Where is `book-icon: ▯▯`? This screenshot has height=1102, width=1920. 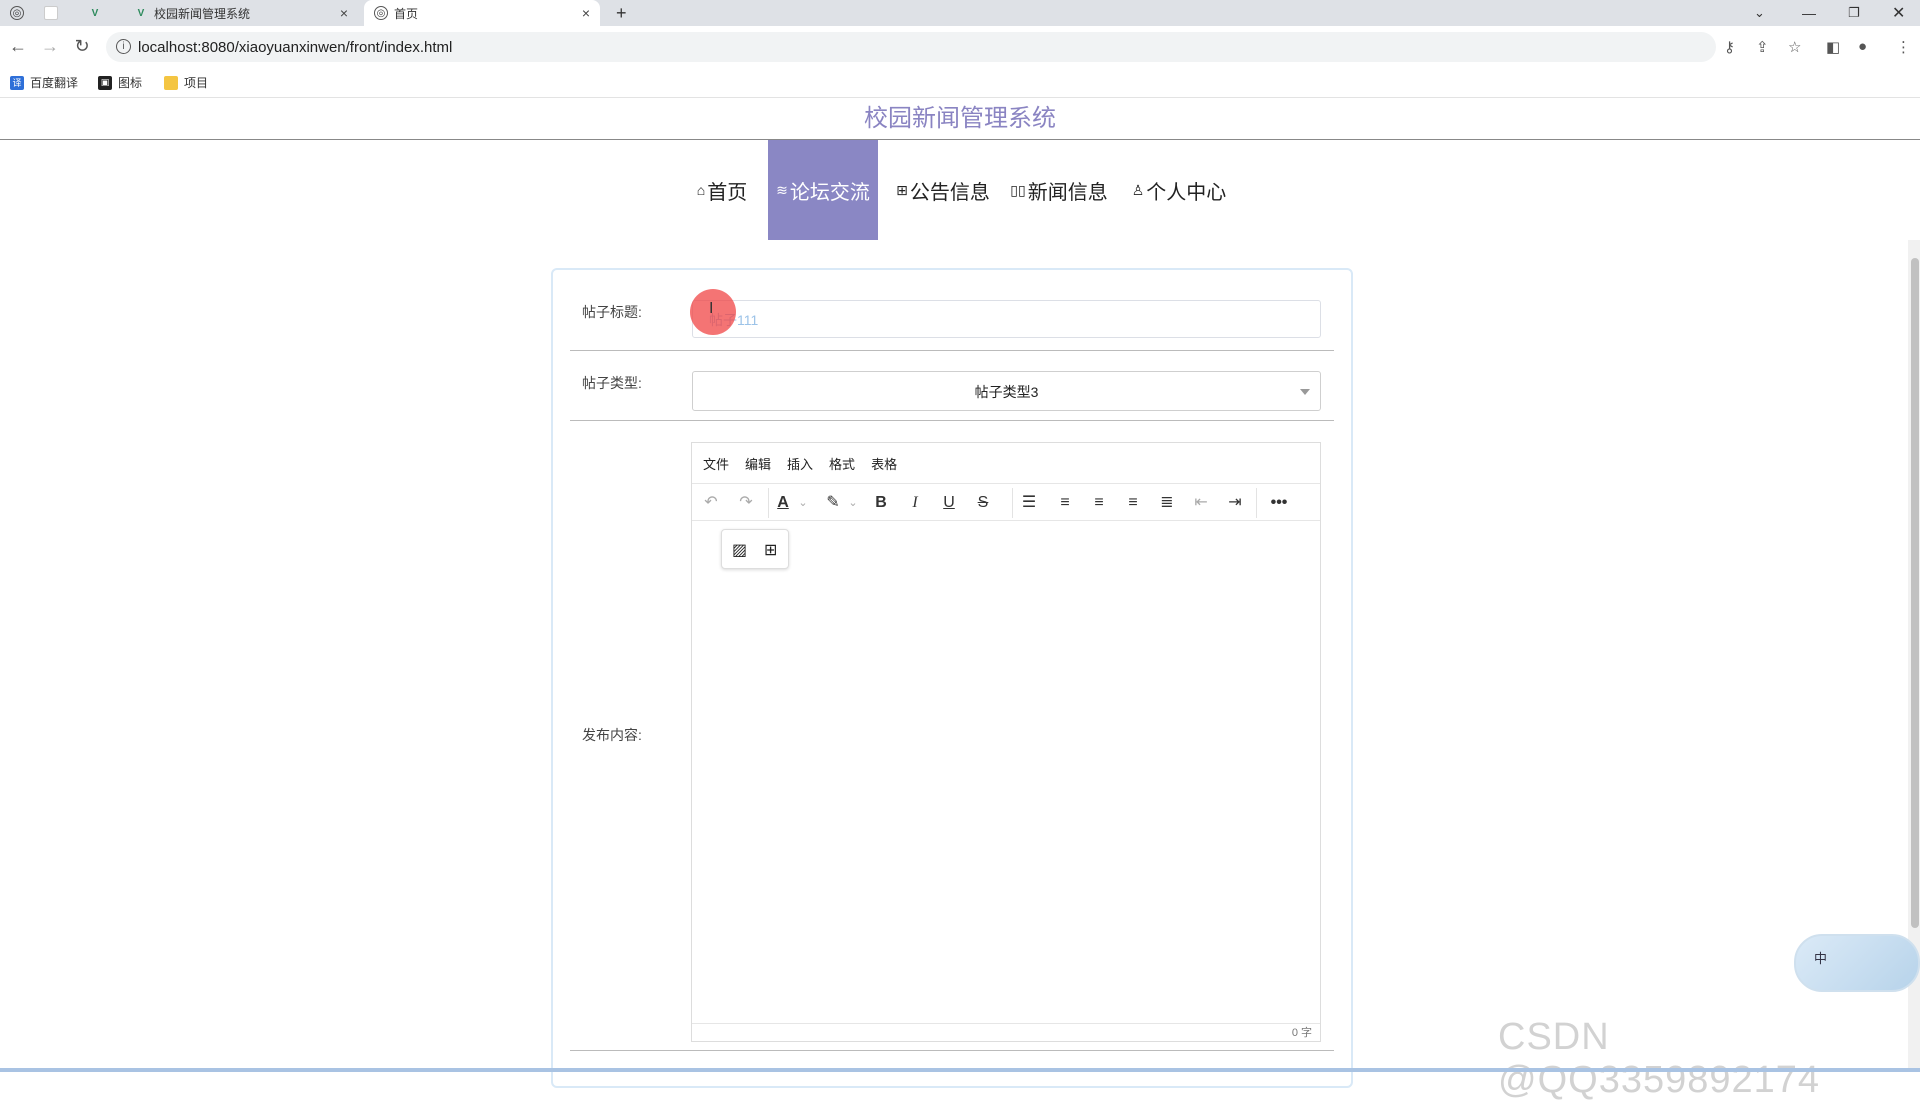 book-icon: ▯▯ is located at coordinates (1018, 189).